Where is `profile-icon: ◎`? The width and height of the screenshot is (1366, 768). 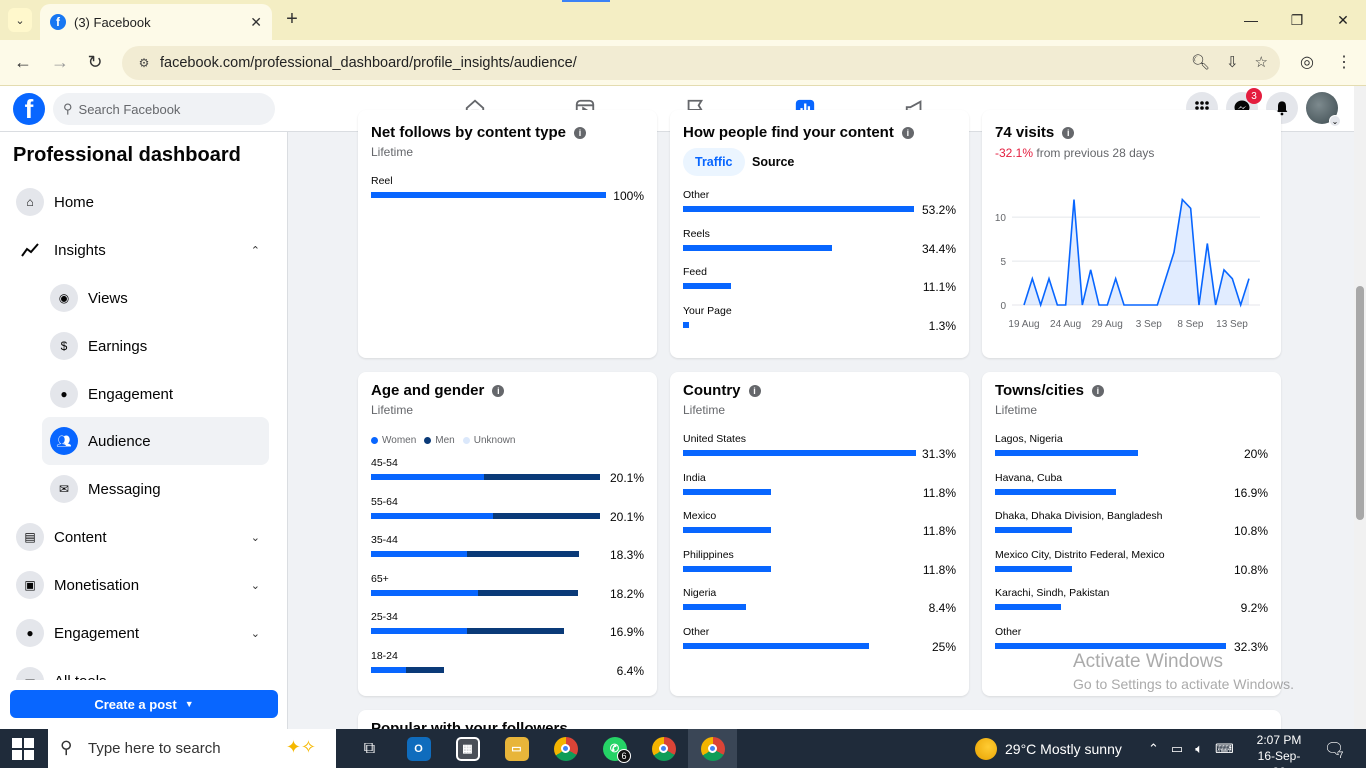 profile-icon: ◎ is located at coordinates (1307, 62).